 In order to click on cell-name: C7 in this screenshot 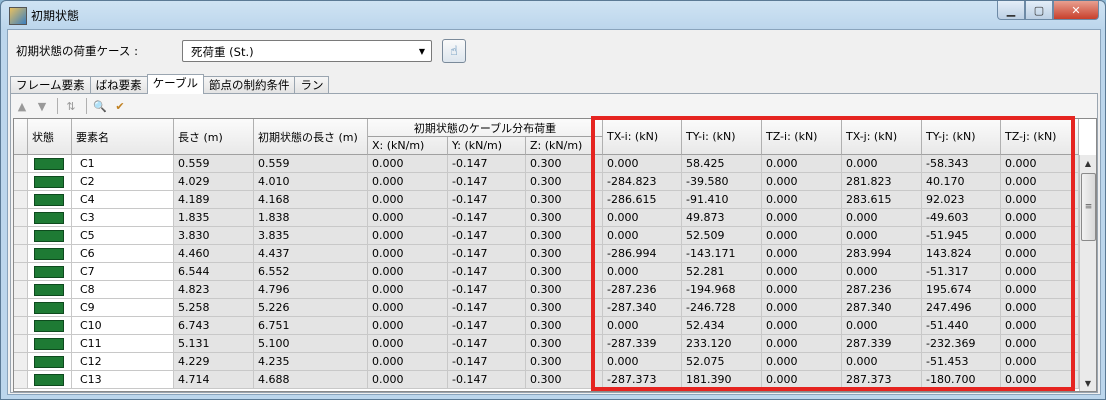, I will do `click(123, 272)`.